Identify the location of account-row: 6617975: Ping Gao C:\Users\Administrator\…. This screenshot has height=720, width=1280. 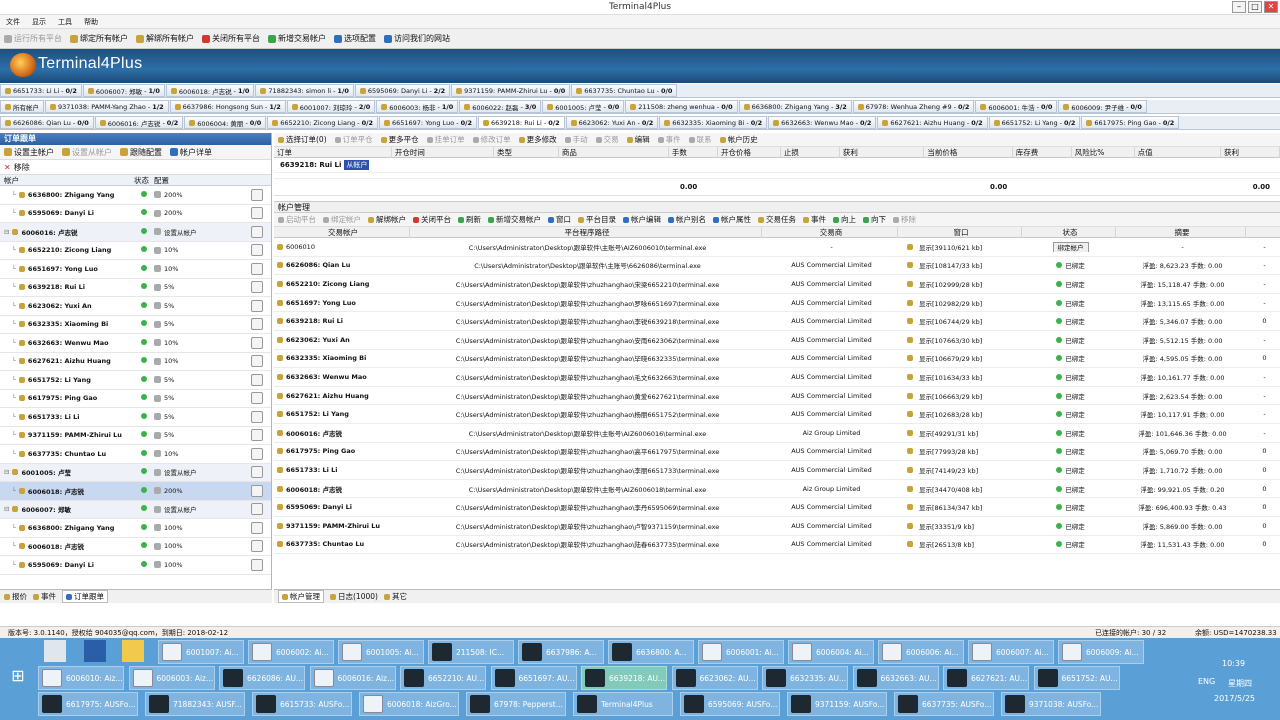
(777, 452).